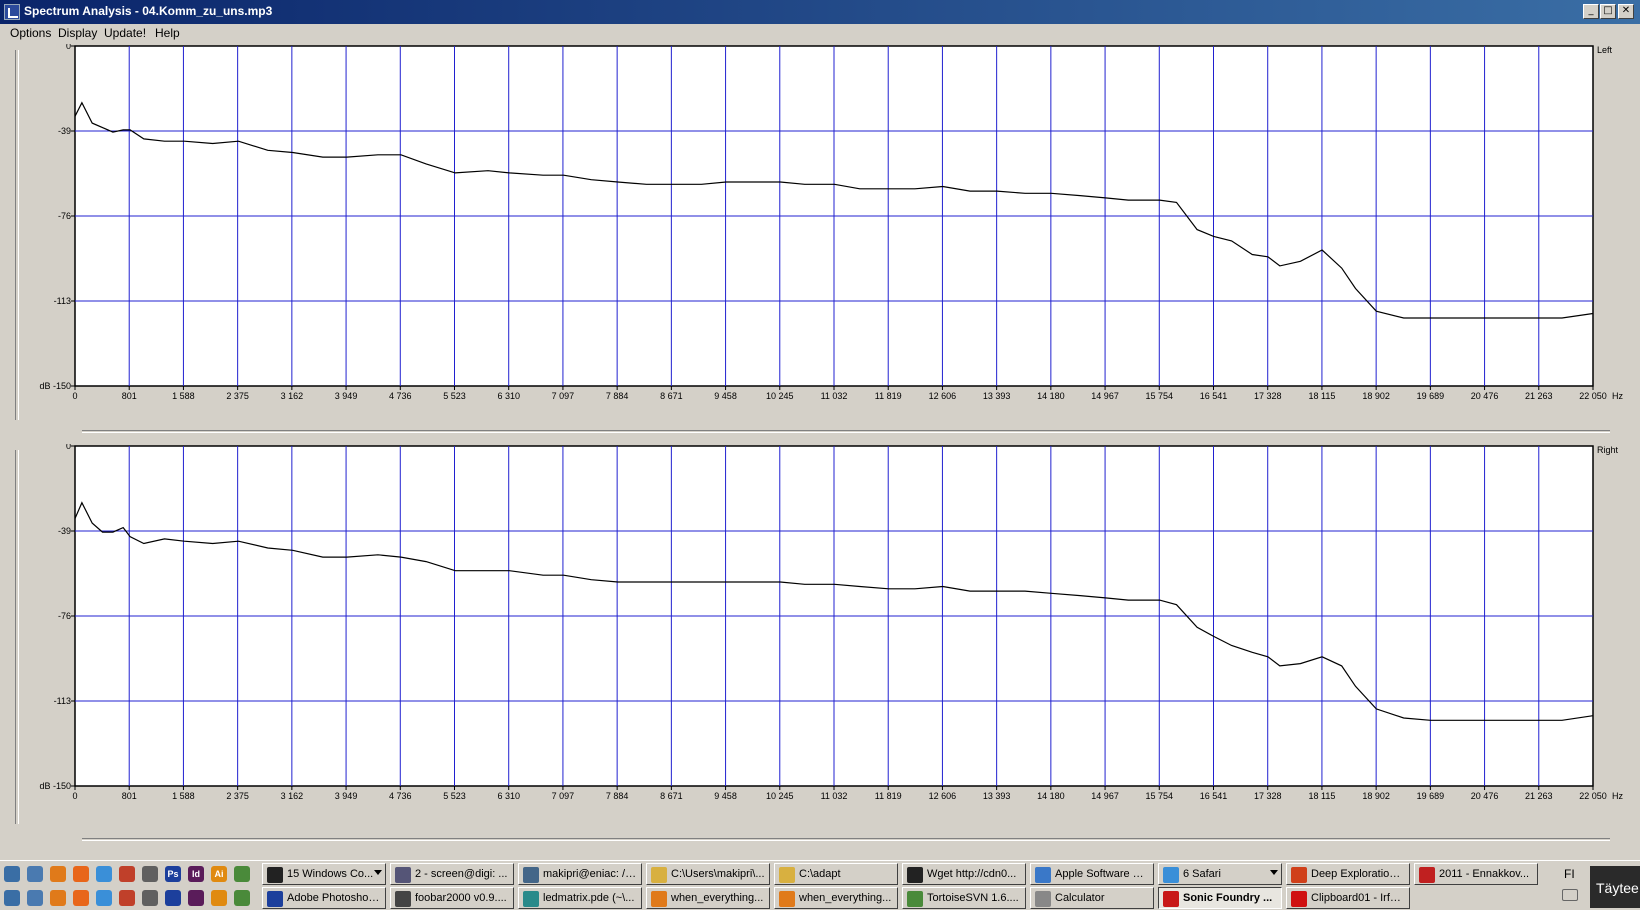 The height and width of the screenshot is (910, 1640). What do you see at coordinates (77, 33) in the screenshot?
I see `menu-display: Display` at bounding box center [77, 33].